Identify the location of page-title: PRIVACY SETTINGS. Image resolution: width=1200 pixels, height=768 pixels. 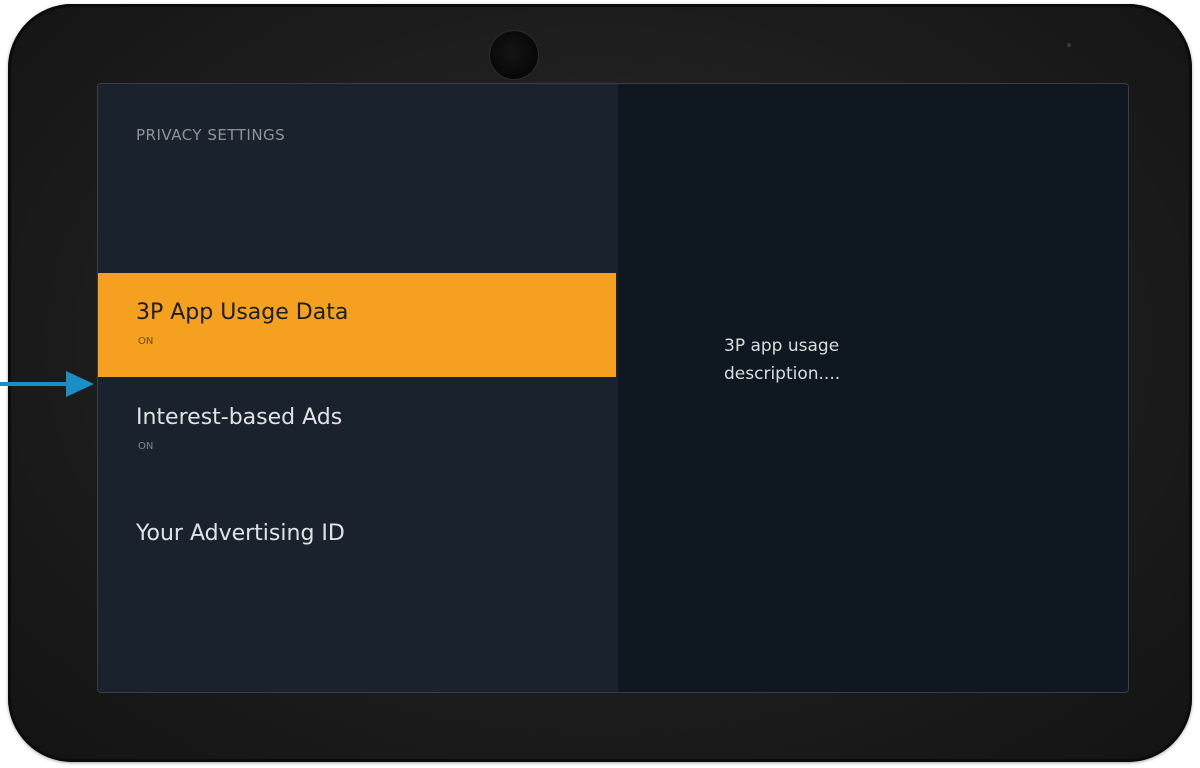
(211, 135).